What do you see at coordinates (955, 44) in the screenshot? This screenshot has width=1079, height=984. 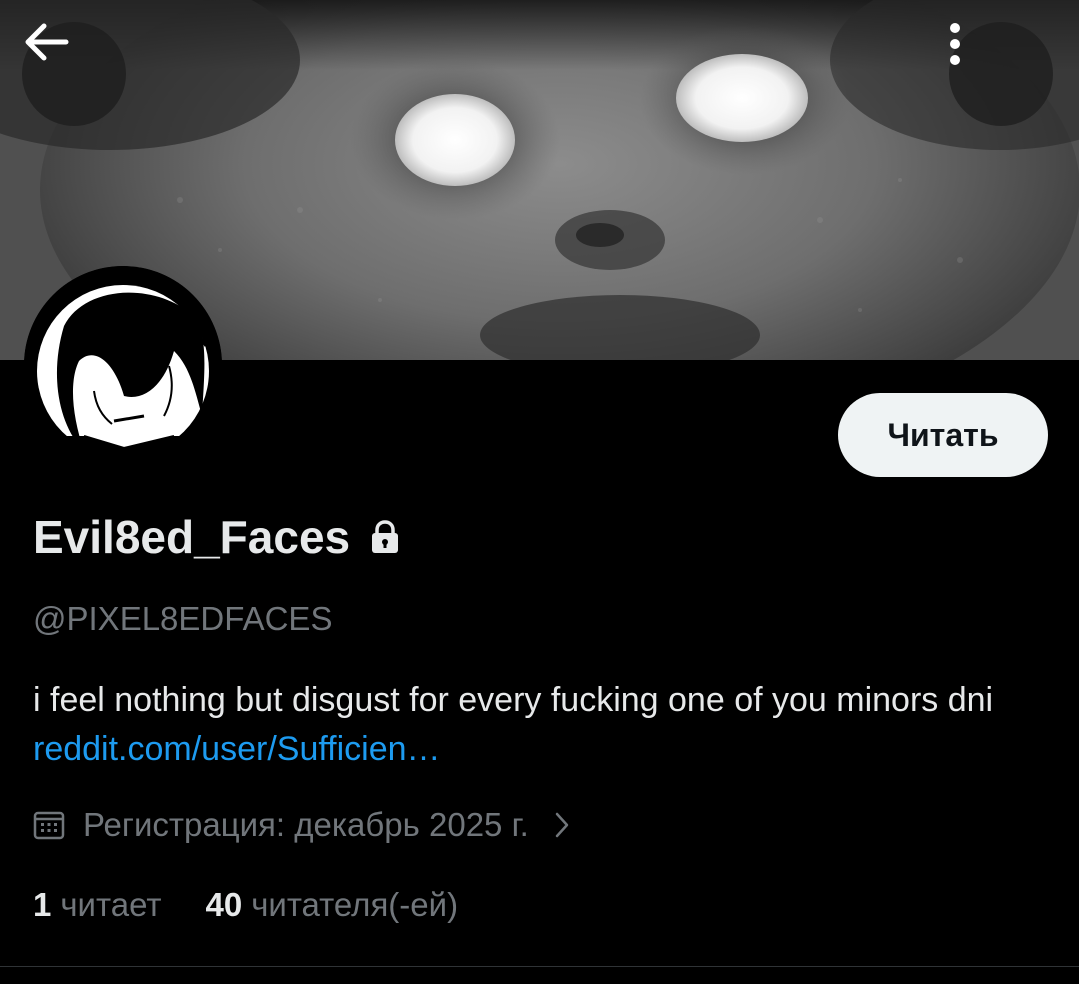 I see `more-vertical-icon` at bounding box center [955, 44].